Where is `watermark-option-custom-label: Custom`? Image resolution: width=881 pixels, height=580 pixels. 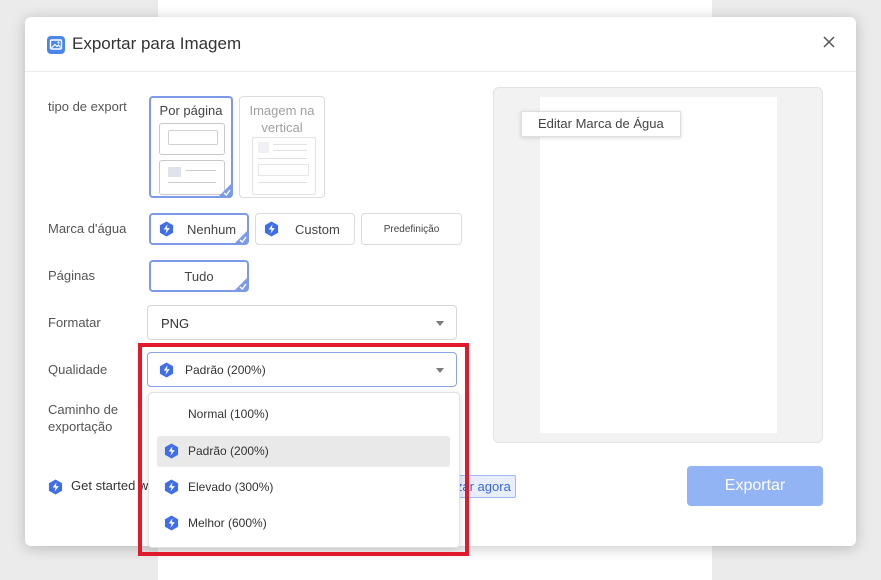
watermark-option-custom-label: Custom is located at coordinates (317, 229).